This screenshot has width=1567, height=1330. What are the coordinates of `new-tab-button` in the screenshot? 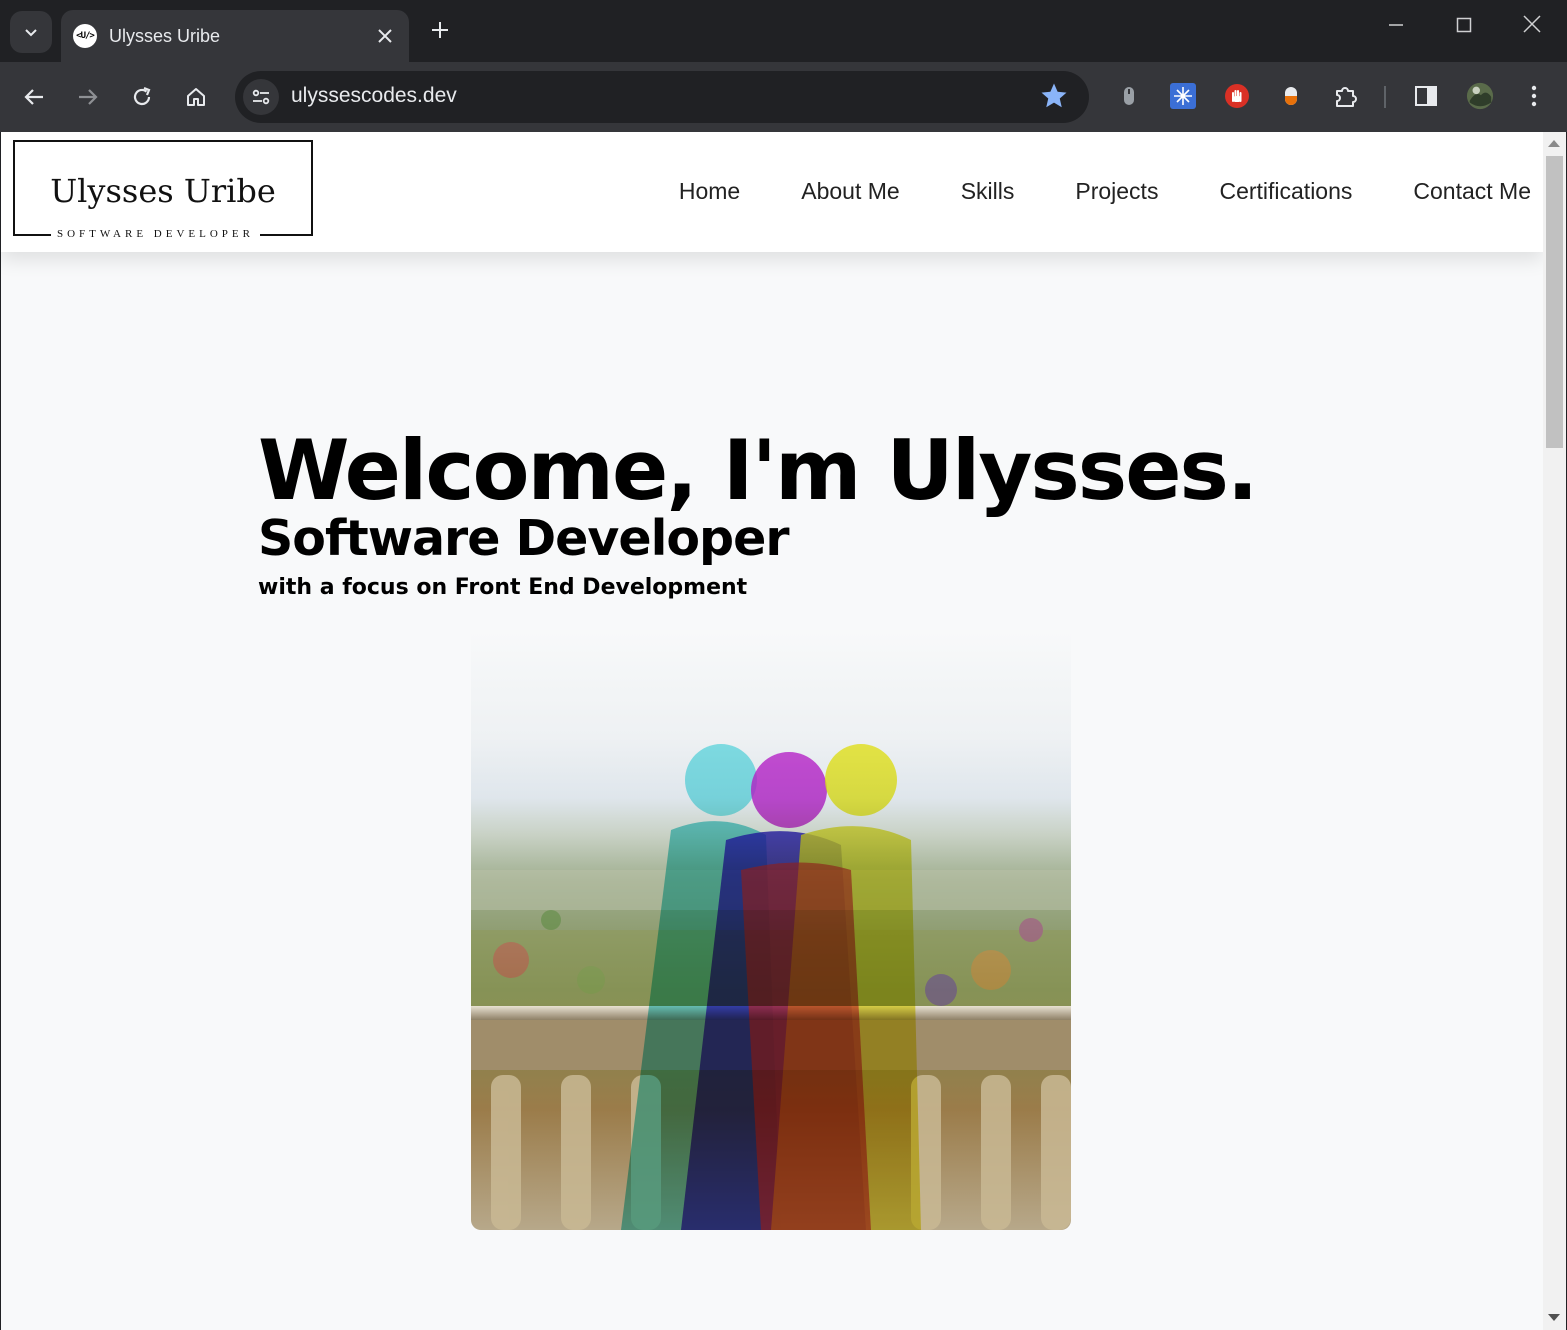 It's located at (440, 31).